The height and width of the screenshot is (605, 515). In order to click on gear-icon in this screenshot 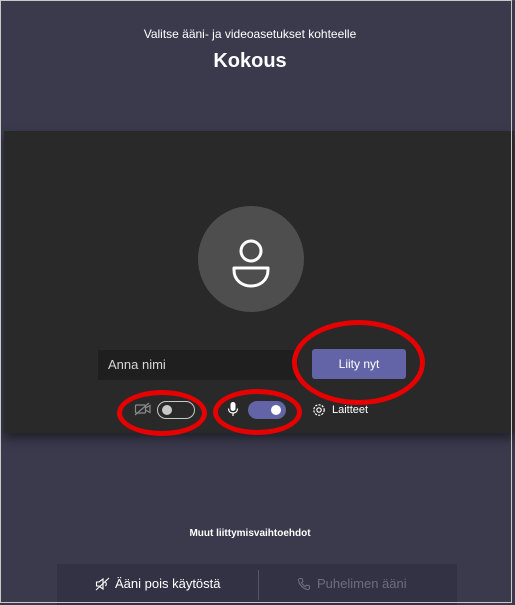, I will do `click(319, 410)`.